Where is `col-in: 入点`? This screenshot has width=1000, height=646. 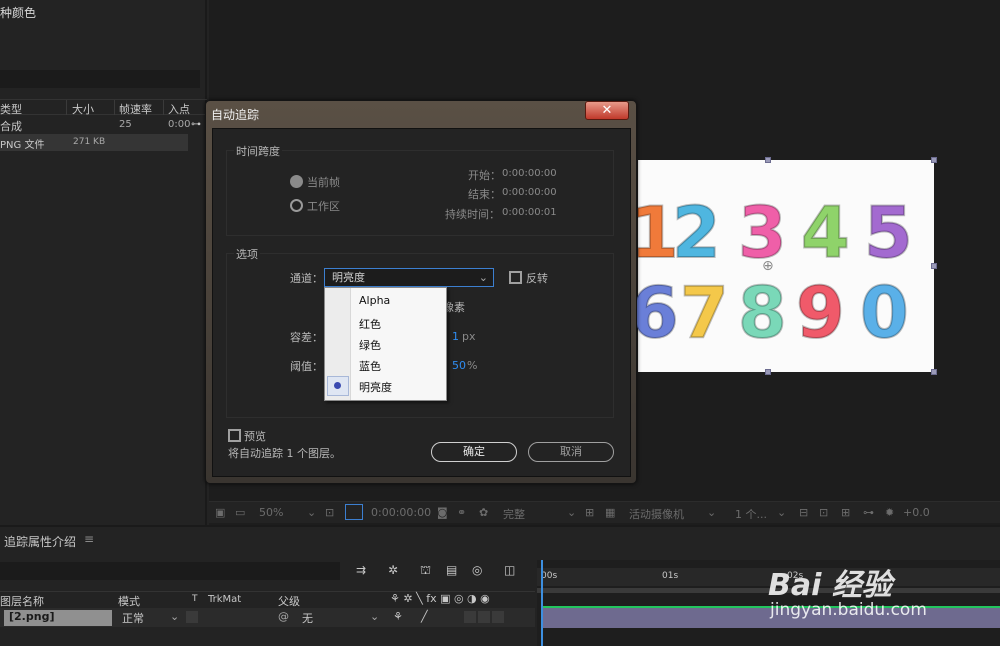 col-in: 入点 is located at coordinates (179, 109).